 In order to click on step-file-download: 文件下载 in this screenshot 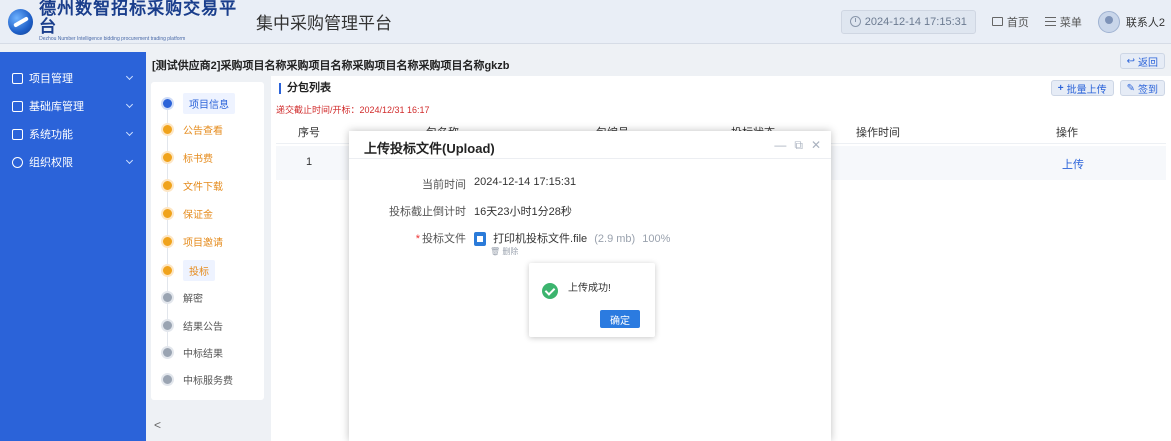, I will do `click(192, 185)`.